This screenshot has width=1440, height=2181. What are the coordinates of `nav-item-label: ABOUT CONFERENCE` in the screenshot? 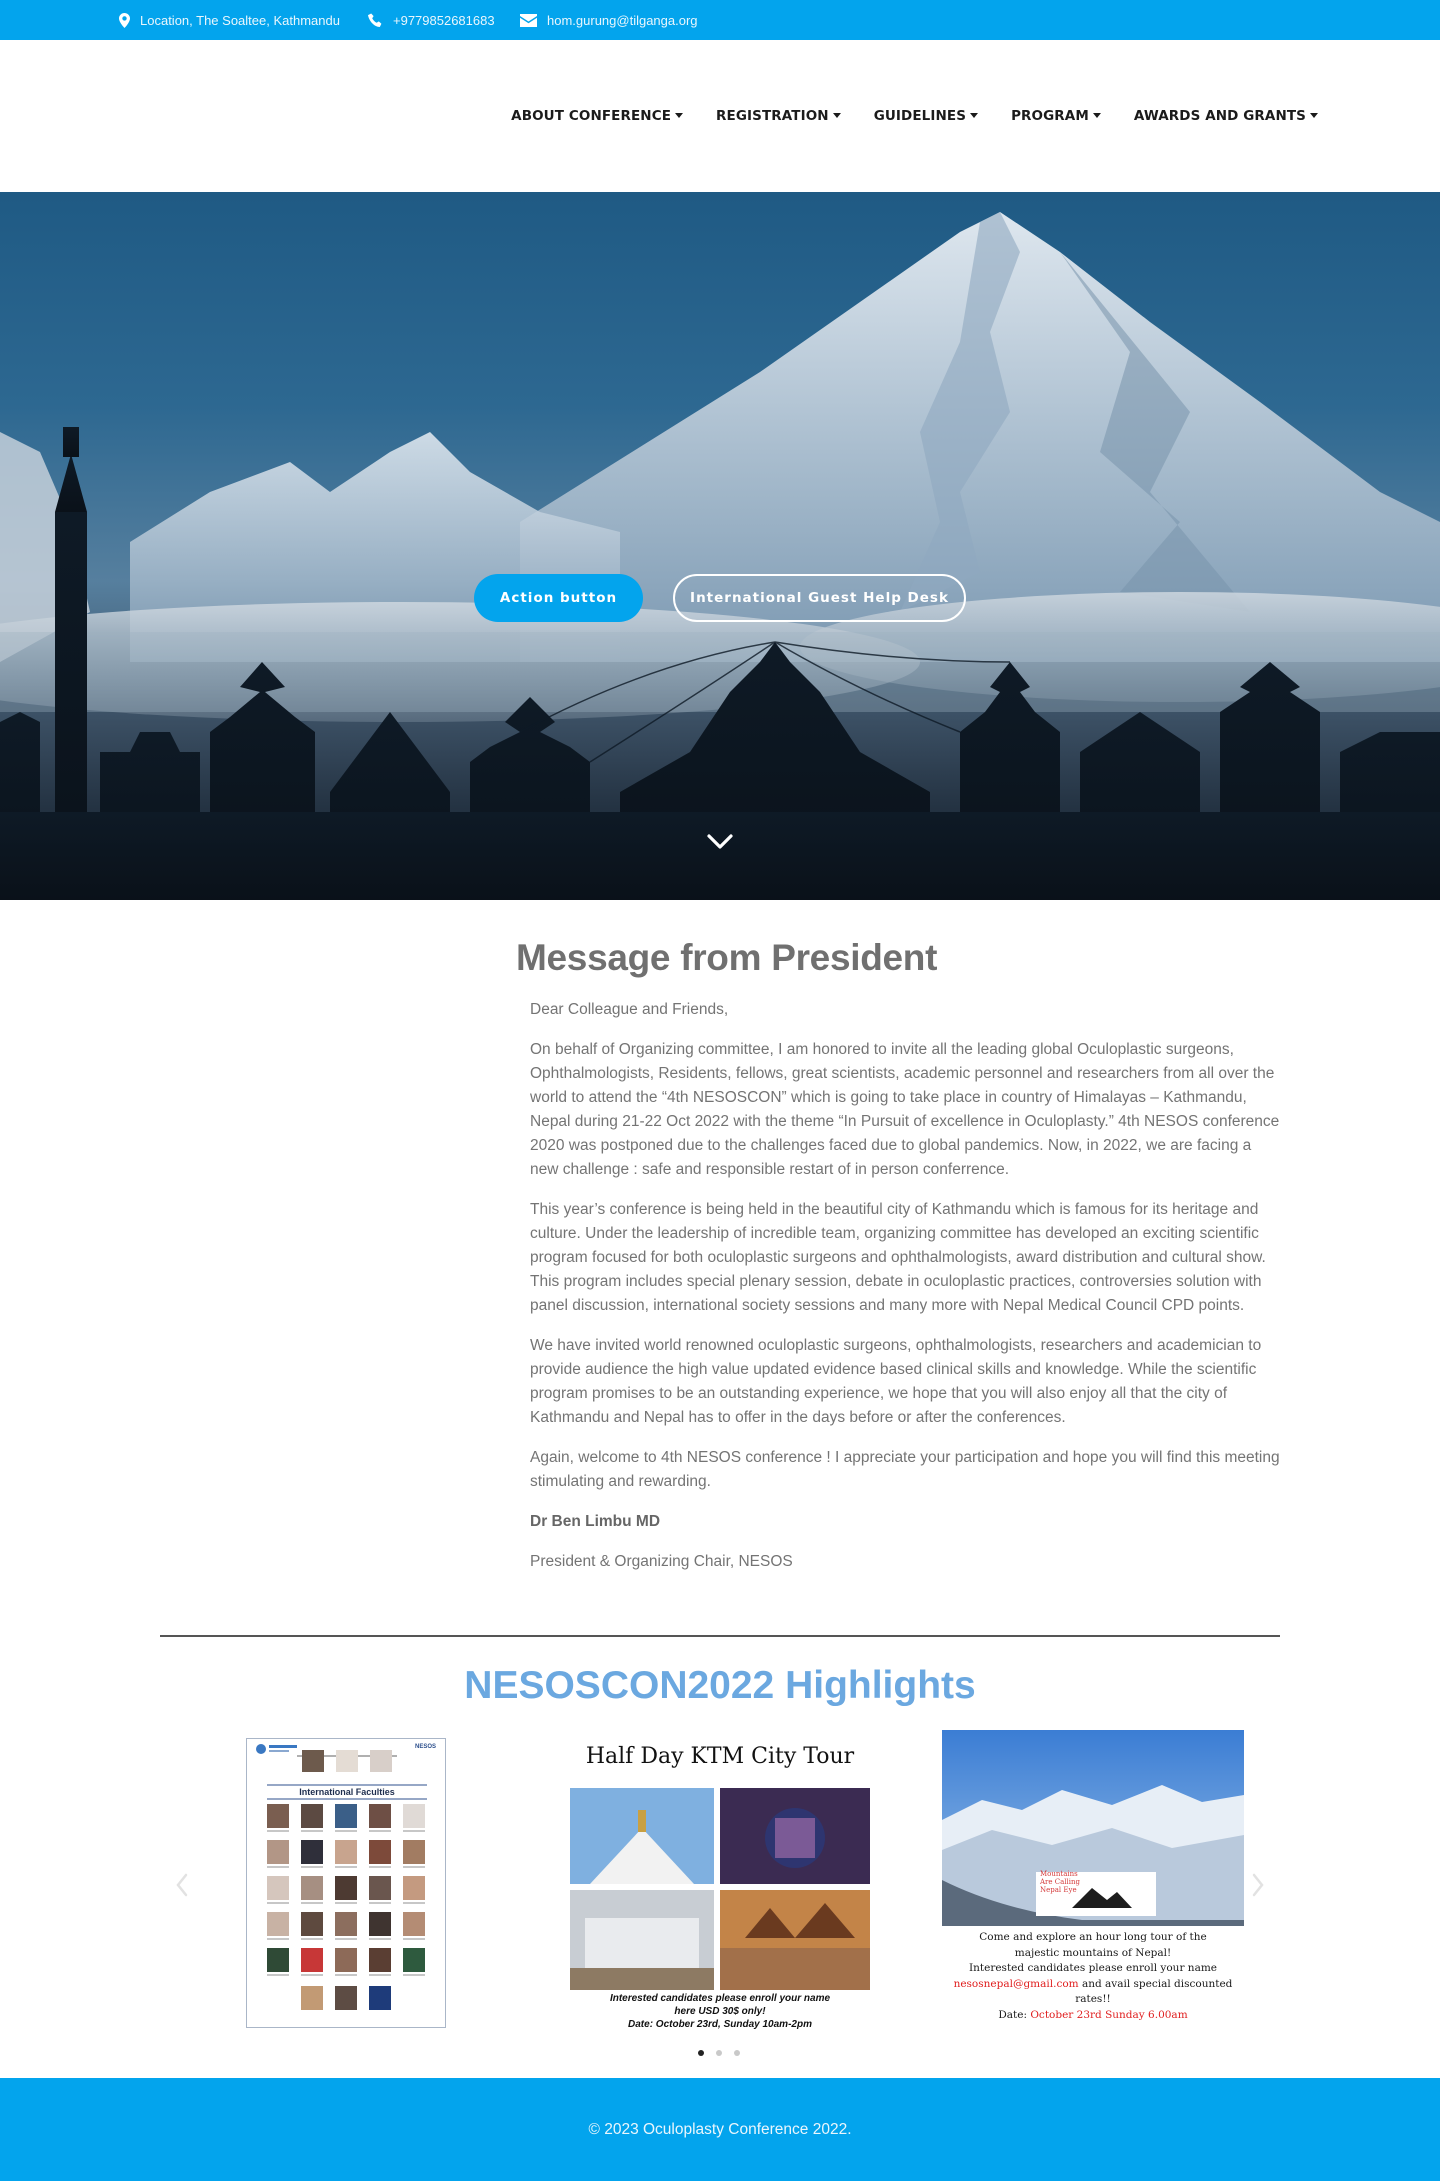 It's located at (591, 116).